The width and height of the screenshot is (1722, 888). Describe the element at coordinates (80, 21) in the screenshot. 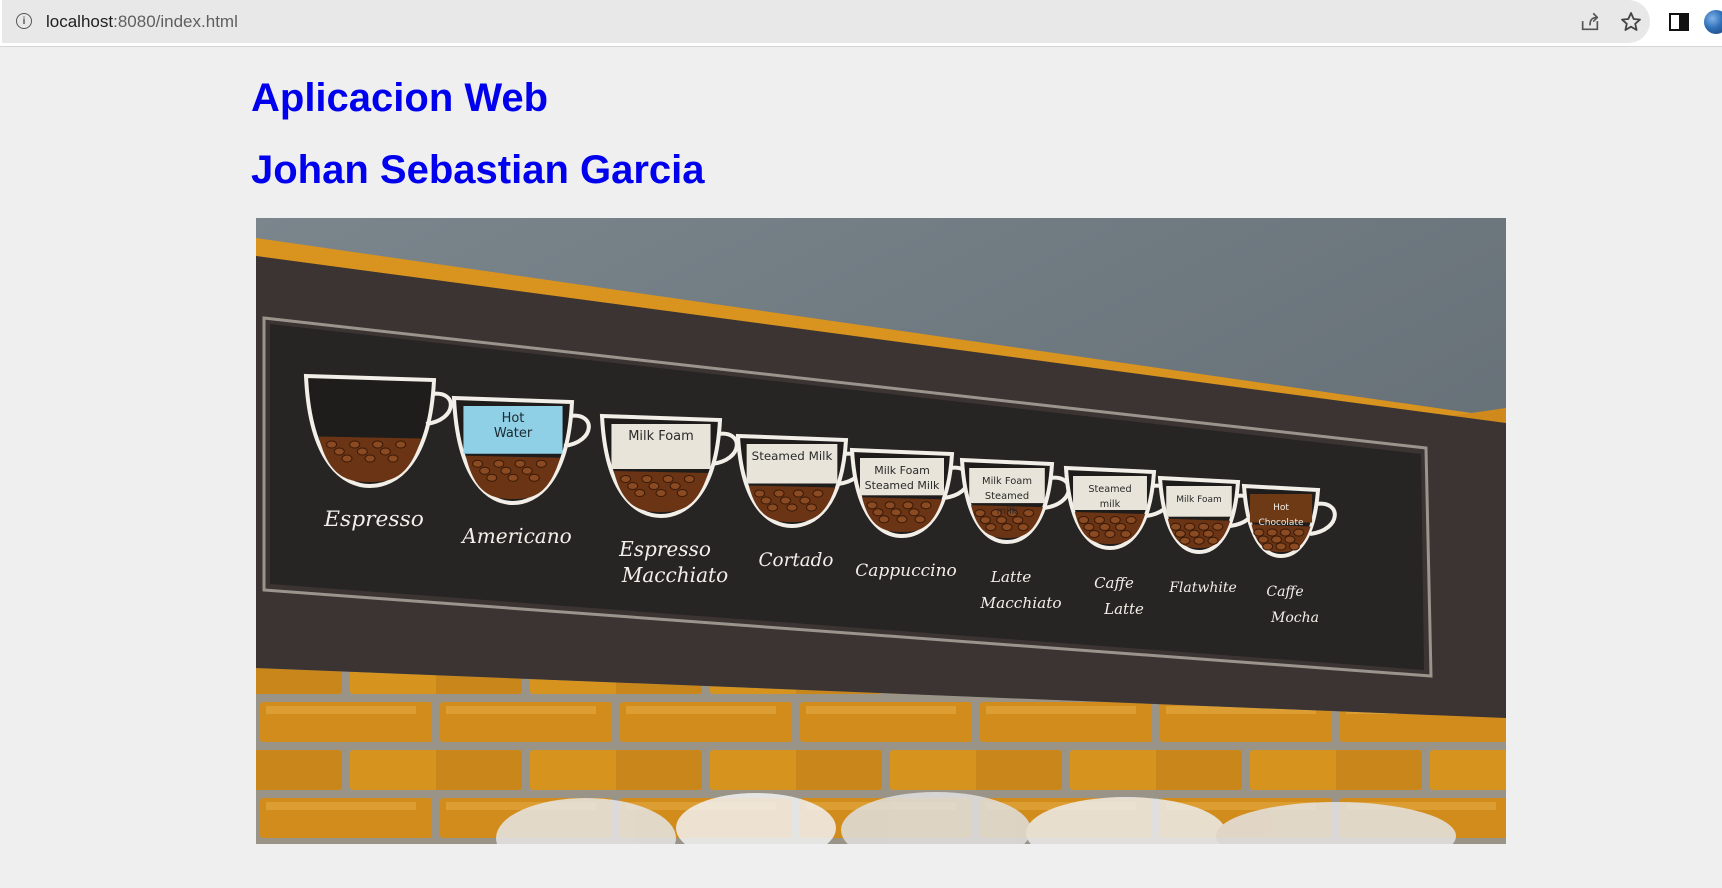

I see `url-host: localhost` at that location.